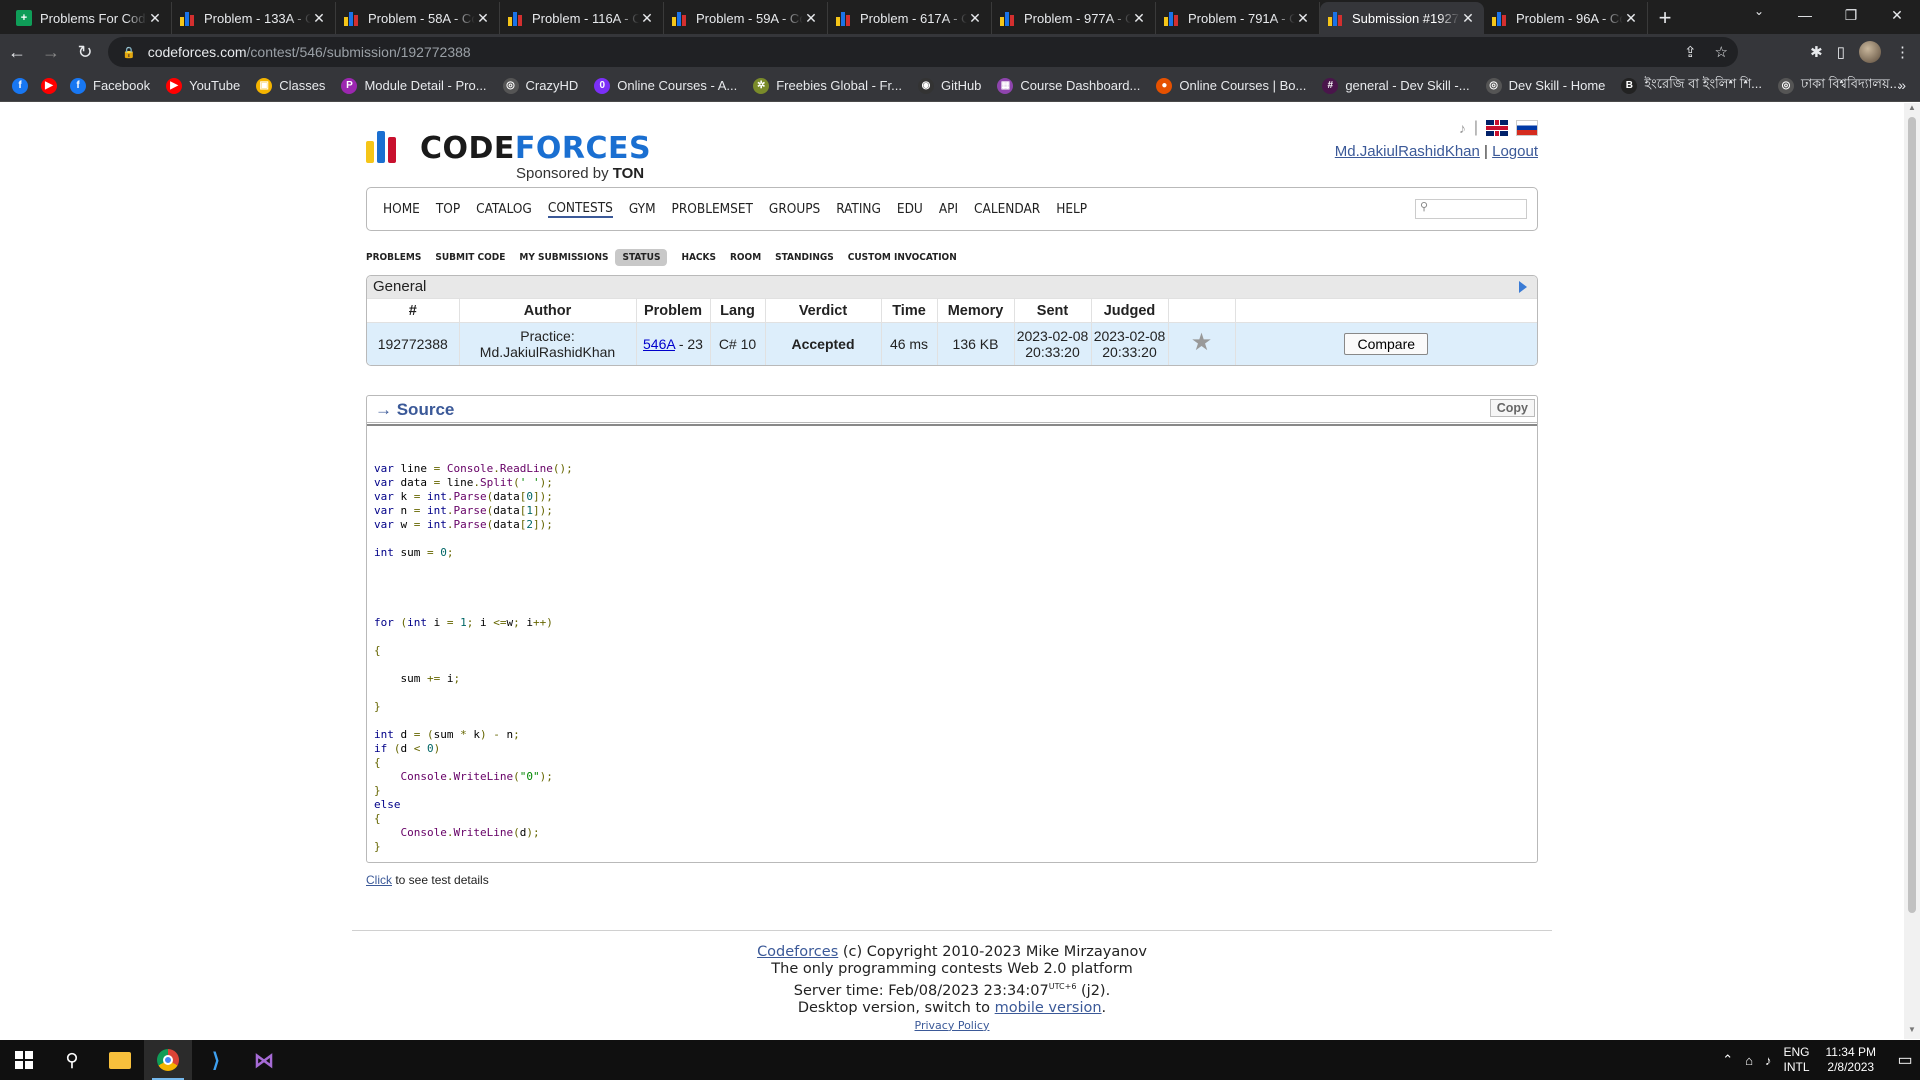 The height and width of the screenshot is (1080, 1920). I want to click on favorite-star-icon: ★, so click(1202, 342).